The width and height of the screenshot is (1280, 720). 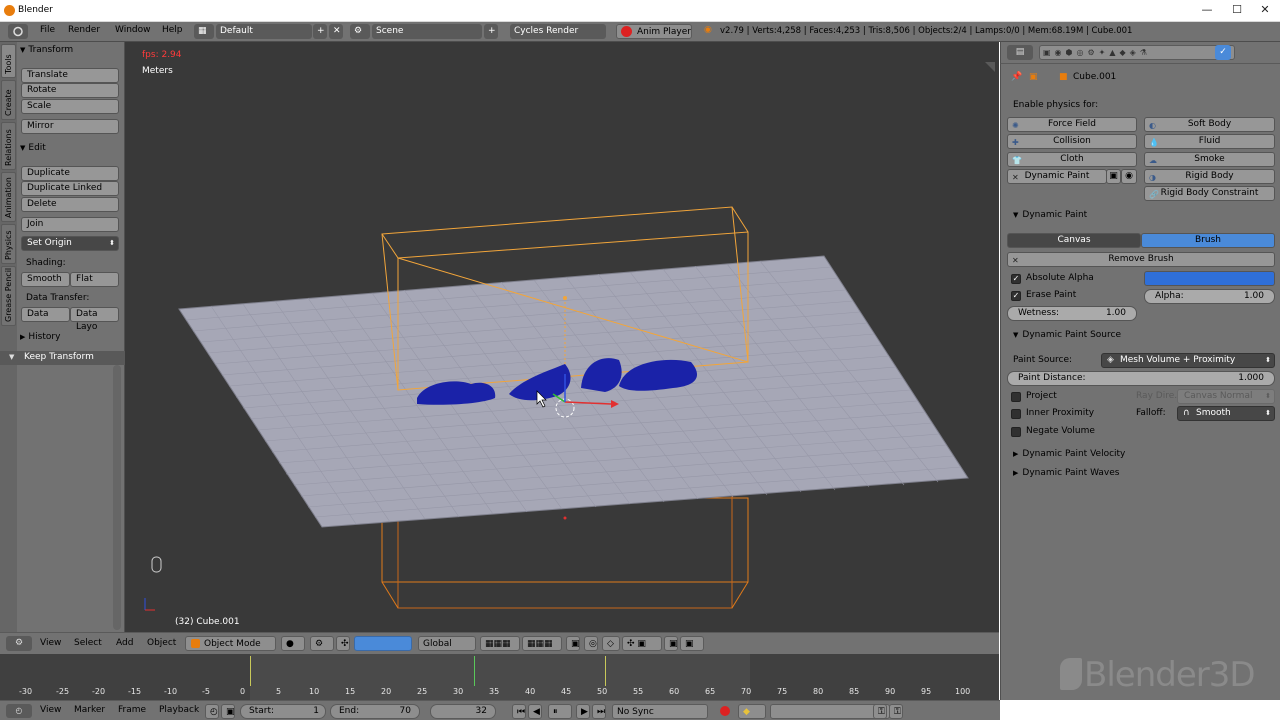 What do you see at coordinates (360, 31) in the screenshot?
I see `scene-browse-icon: ⚙` at bounding box center [360, 31].